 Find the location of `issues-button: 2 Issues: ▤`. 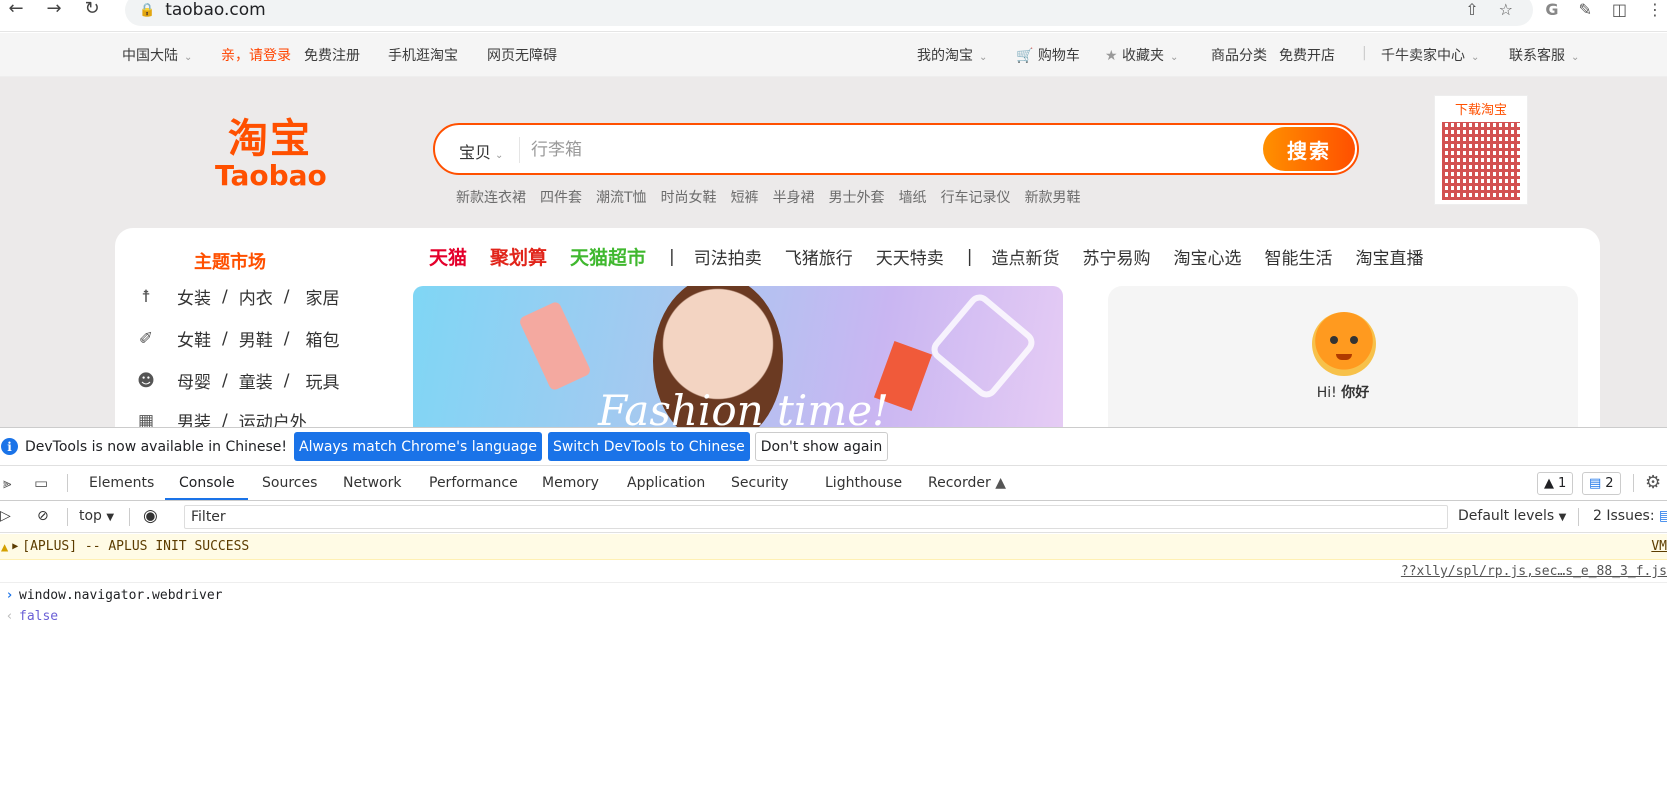

issues-button: 2 Issues: ▤ is located at coordinates (1630, 516).